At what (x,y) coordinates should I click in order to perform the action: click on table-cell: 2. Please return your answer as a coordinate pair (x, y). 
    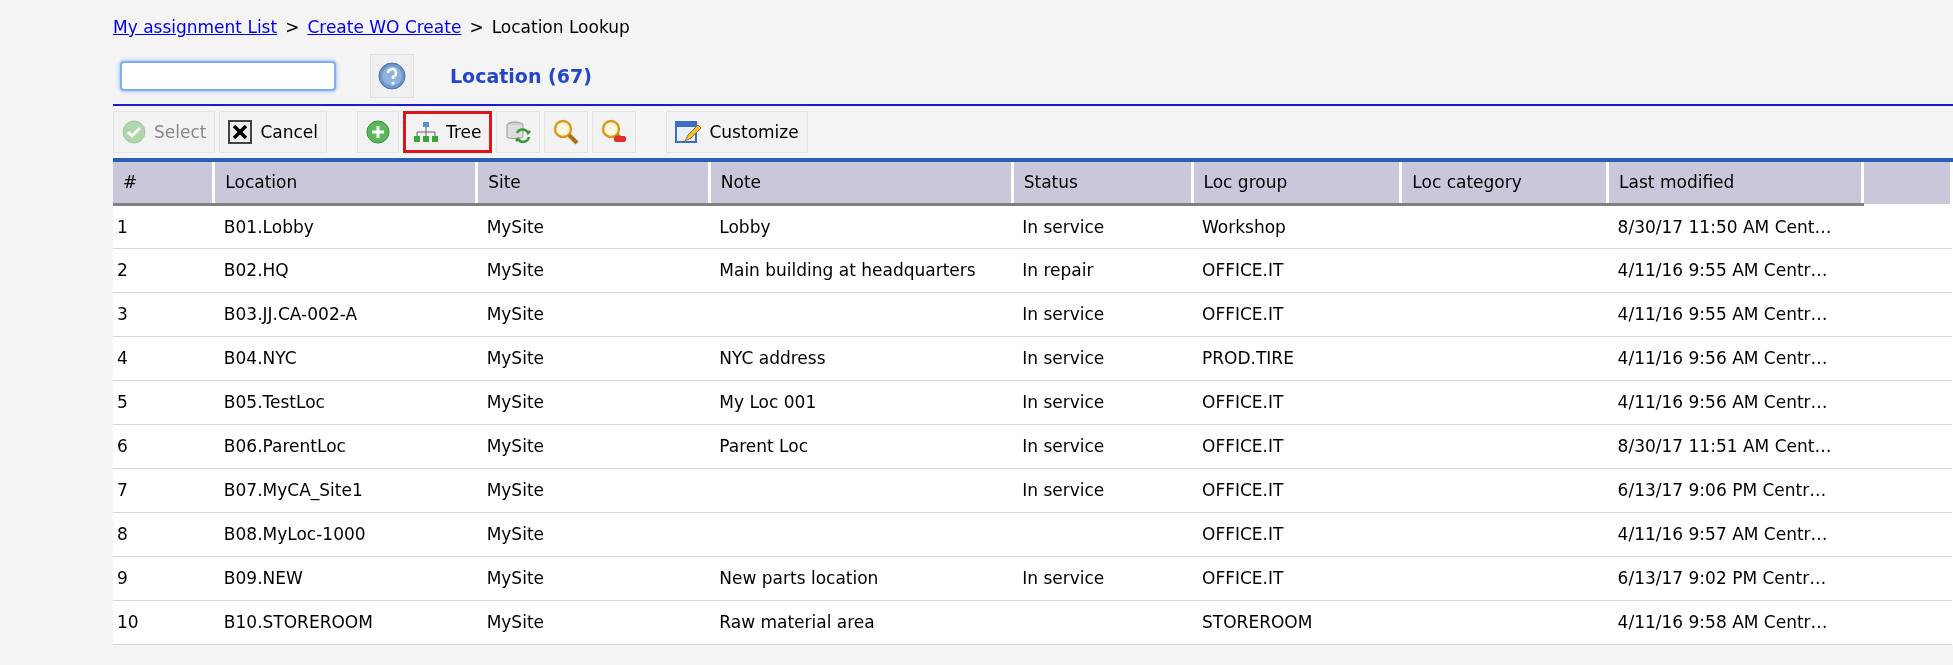
    Looking at the image, I should click on (122, 270).